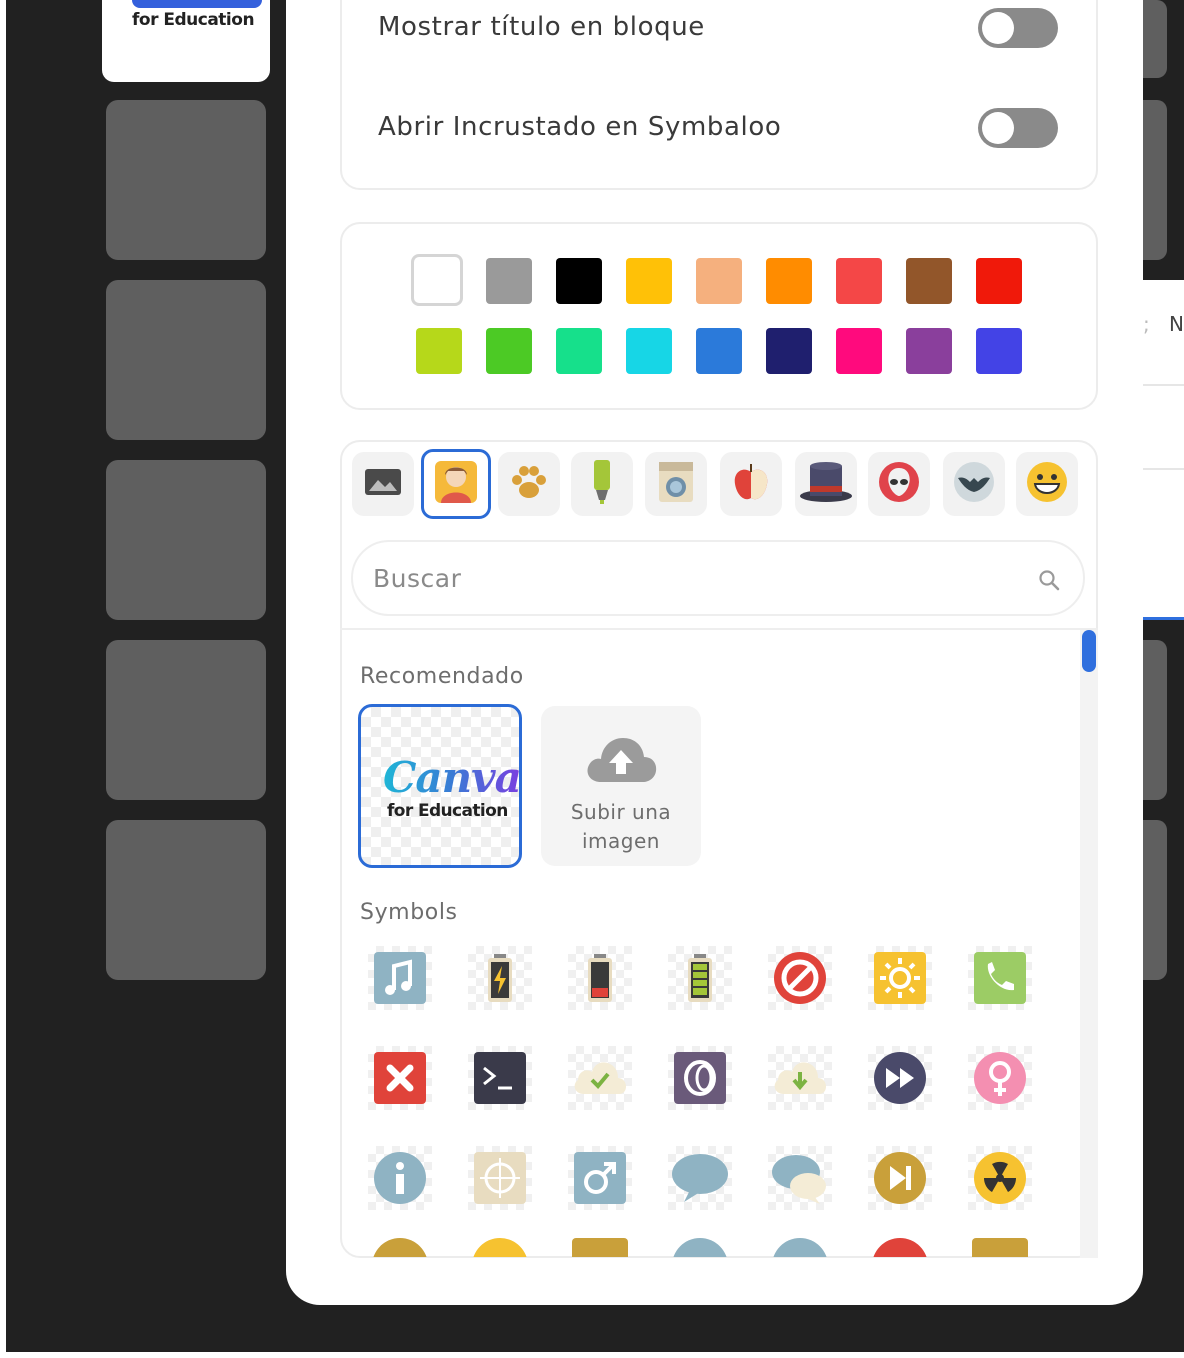 This screenshot has width=1184, height=1358. What do you see at coordinates (1089, 944) in the screenshot?
I see `scrollbar-track` at bounding box center [1089, 944].